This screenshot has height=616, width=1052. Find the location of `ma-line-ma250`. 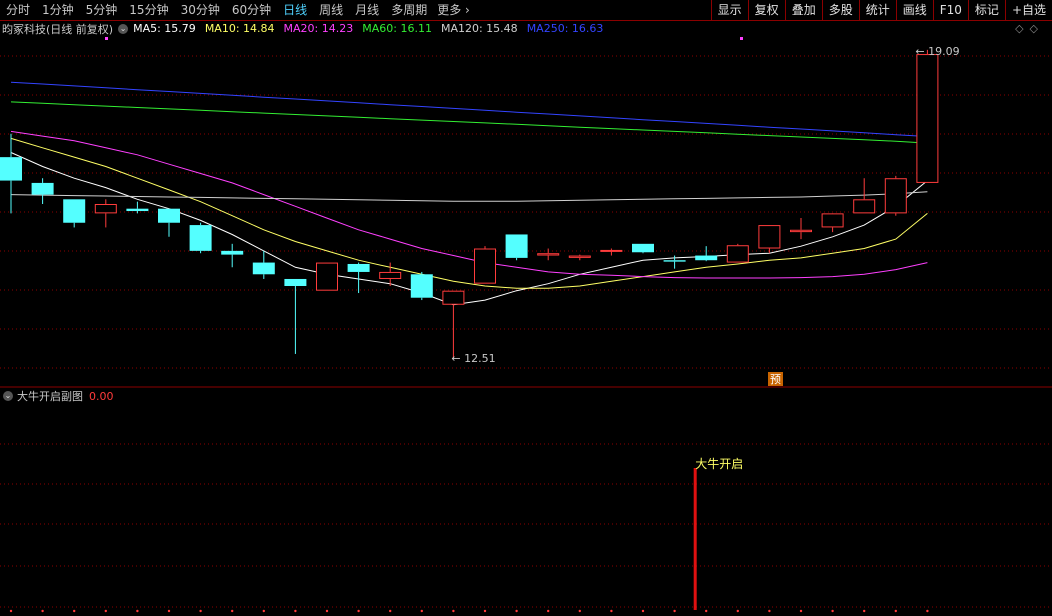

ma-line-ma250 is located at coordinates (469, 109).